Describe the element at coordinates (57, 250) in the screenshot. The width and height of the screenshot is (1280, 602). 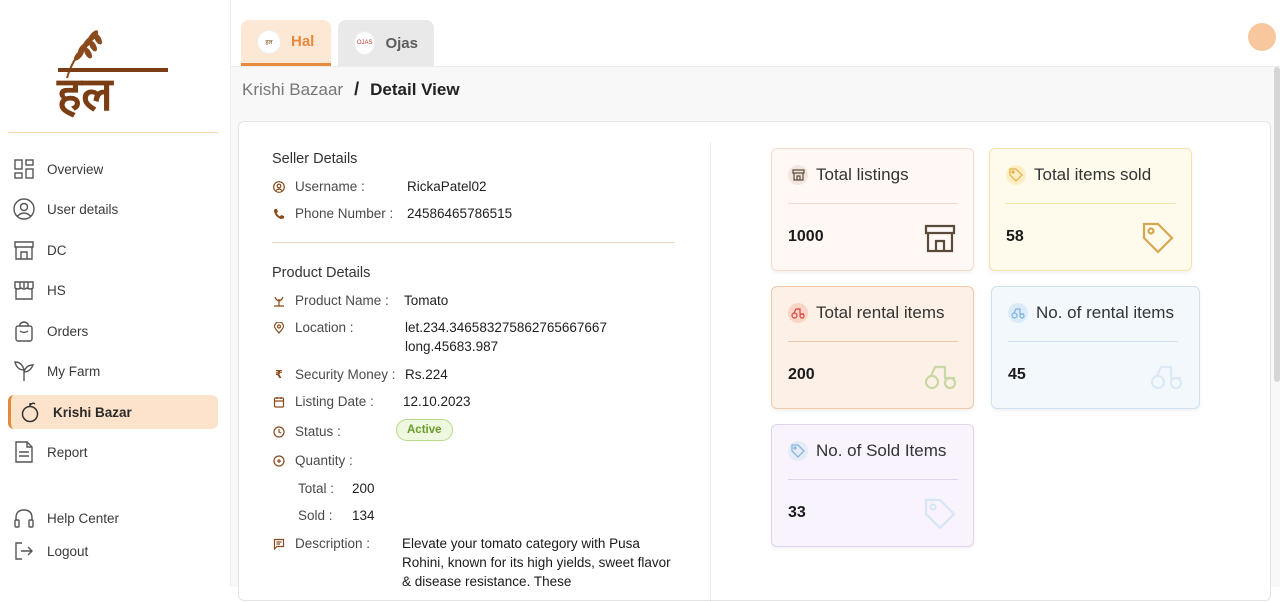
I see `sidebar-item-label: DC` at that location.